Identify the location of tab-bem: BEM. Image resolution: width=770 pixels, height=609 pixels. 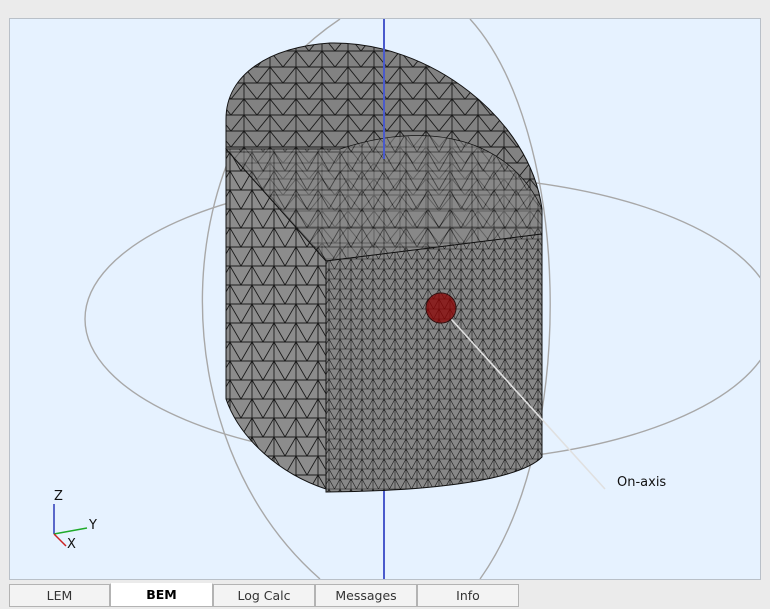
(161, 595).